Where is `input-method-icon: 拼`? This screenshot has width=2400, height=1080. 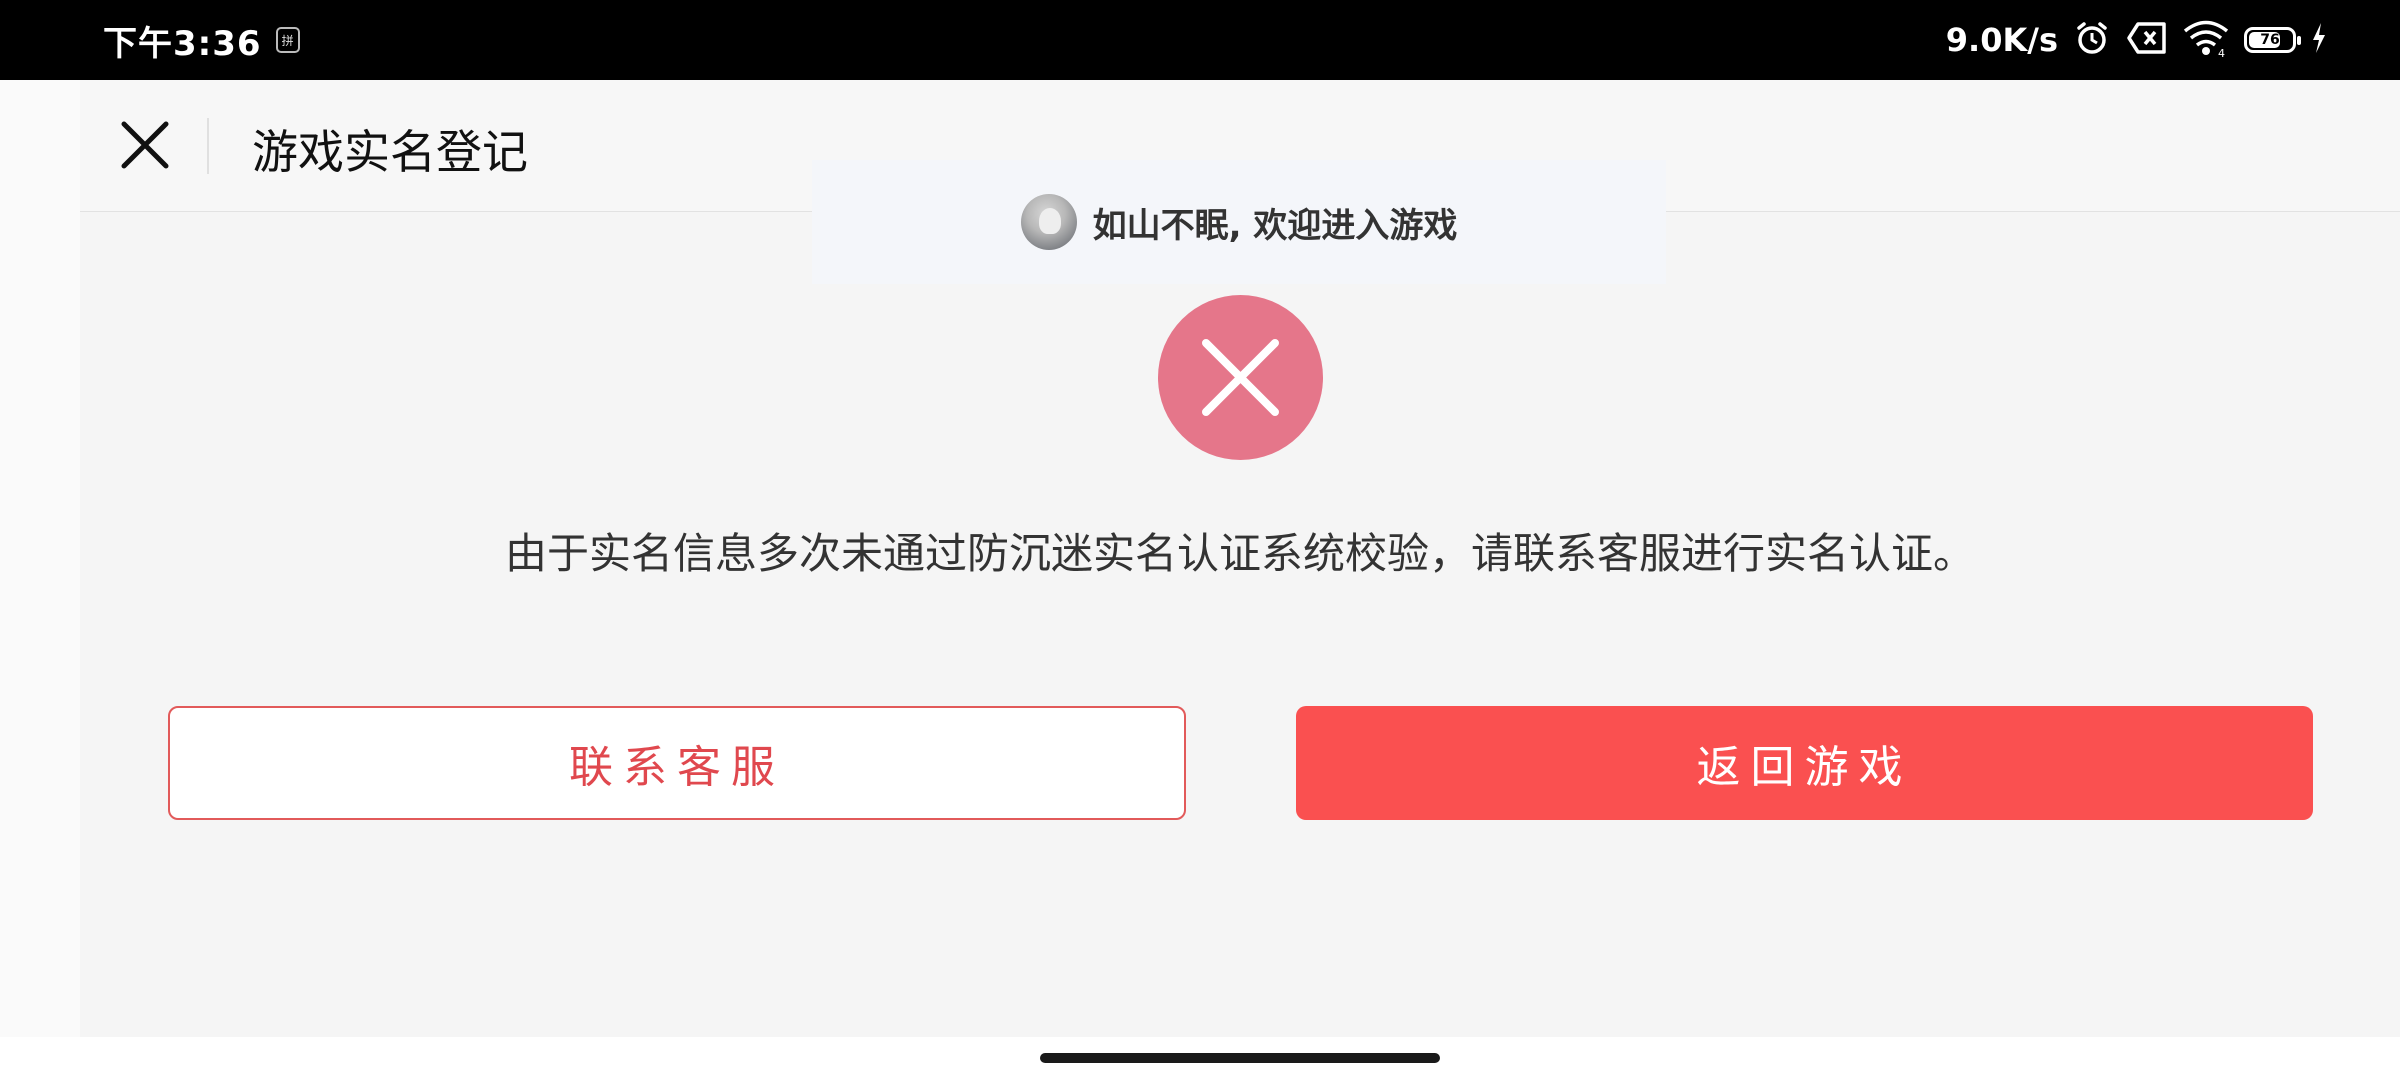 input-method-icon: 拼 is located at coordinates (287, 40).